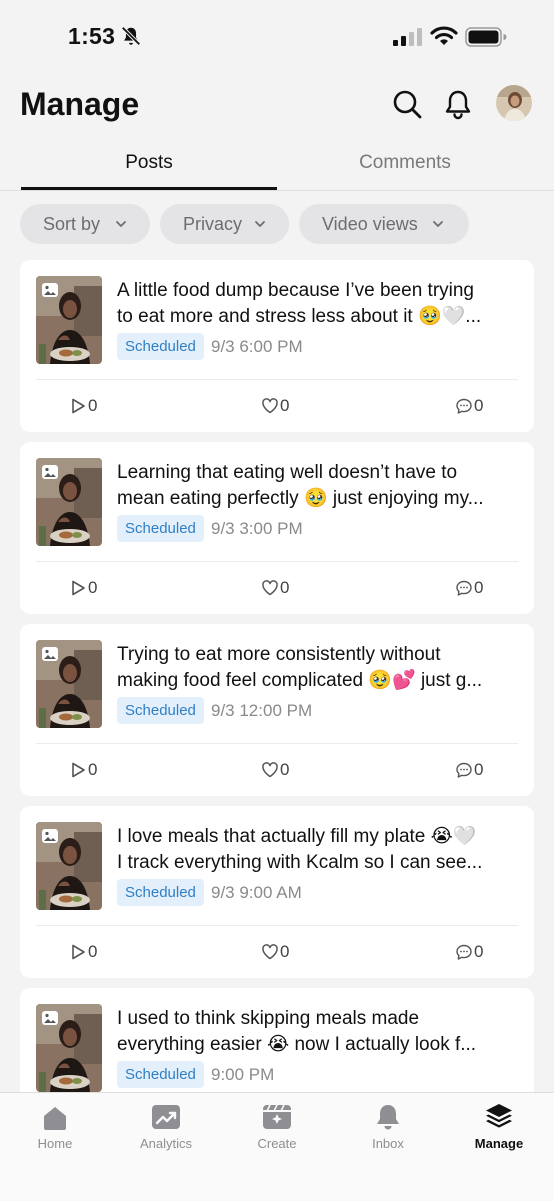  Describe the element at coordinates (213, 224) in the screenshot. I see `privacy-label: Privacy` at that location.